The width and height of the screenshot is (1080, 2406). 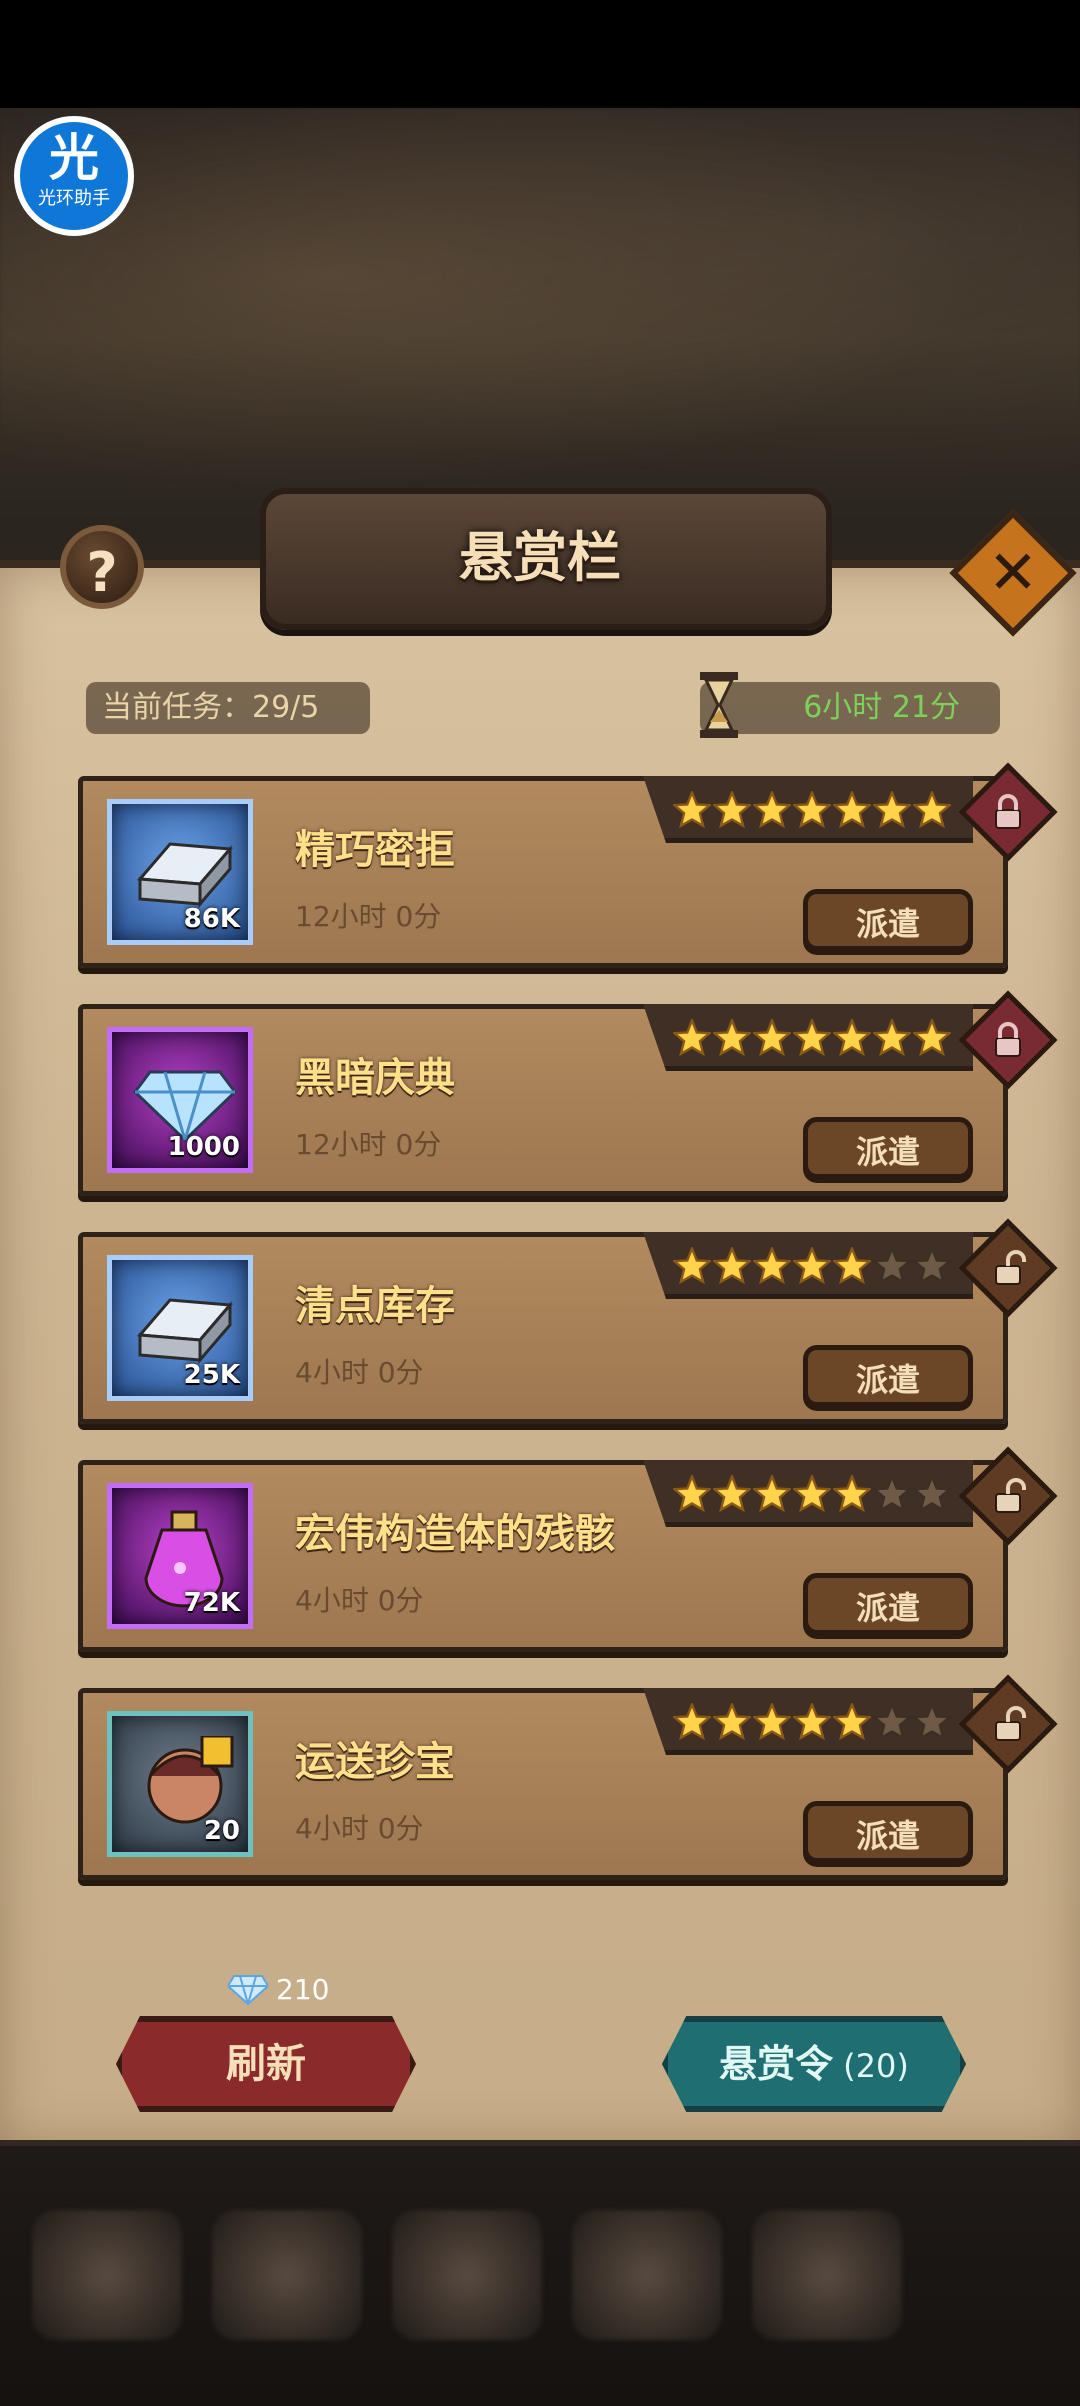 I want to click on mission-reward: 72K, so click(x=180, y=1556).